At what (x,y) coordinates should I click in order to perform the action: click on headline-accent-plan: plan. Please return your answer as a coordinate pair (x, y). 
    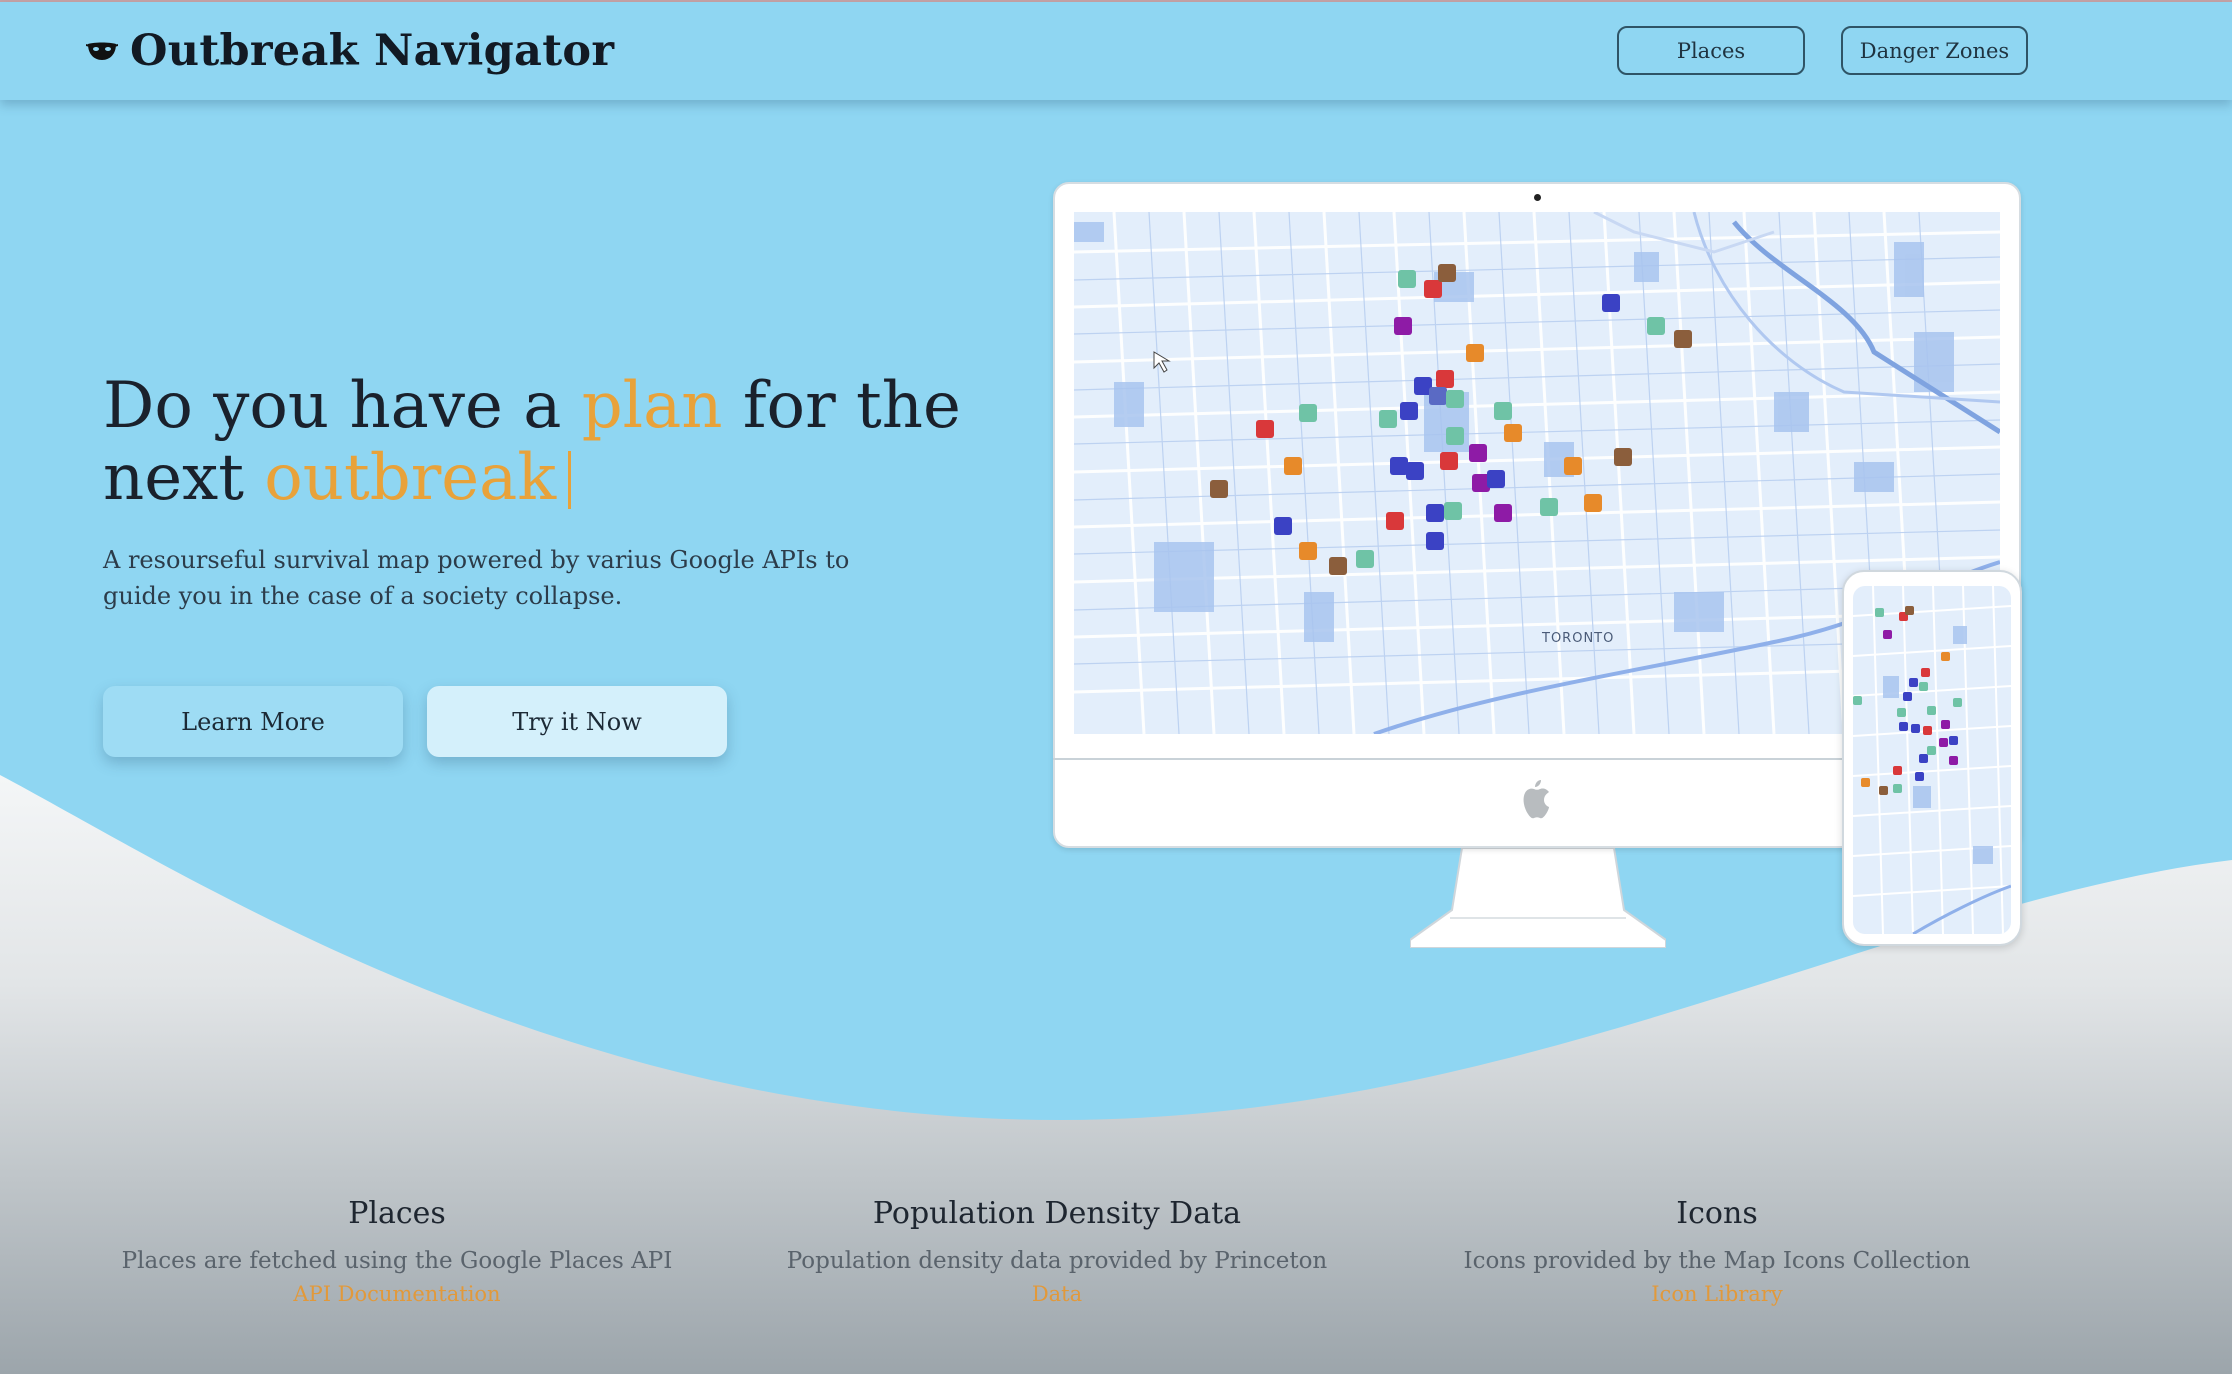
    Looking at the image, I should click on (652, 406).